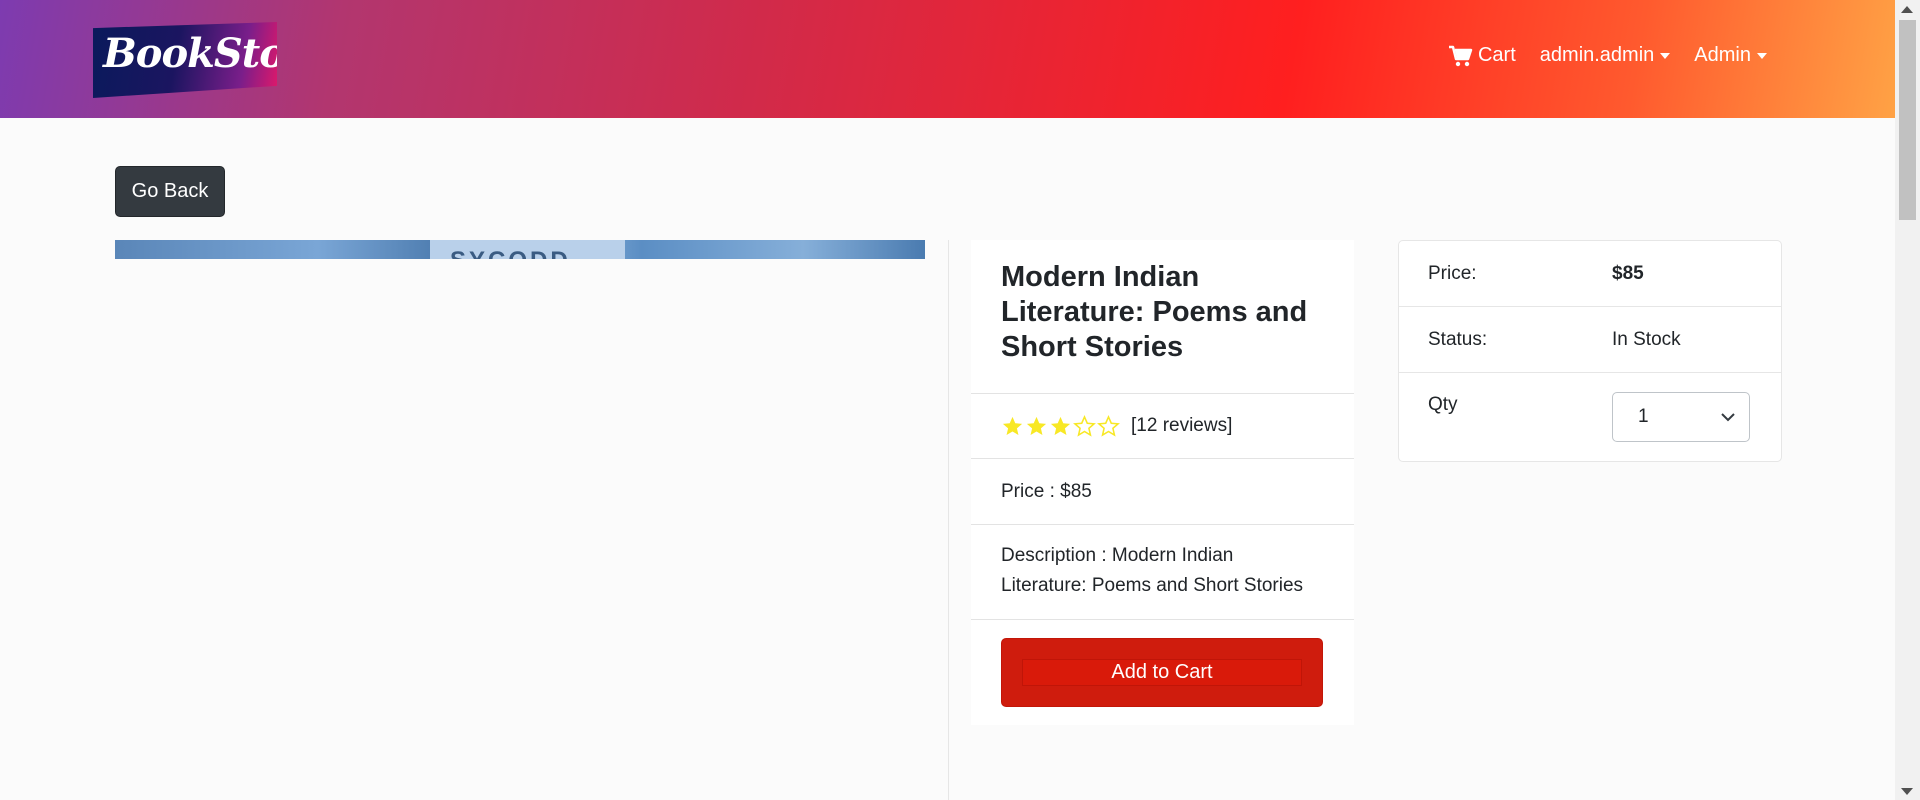  Describe the element at coordinates (1458, 339) in the screenshot. I see `summary-status-label: Status:` at that location.